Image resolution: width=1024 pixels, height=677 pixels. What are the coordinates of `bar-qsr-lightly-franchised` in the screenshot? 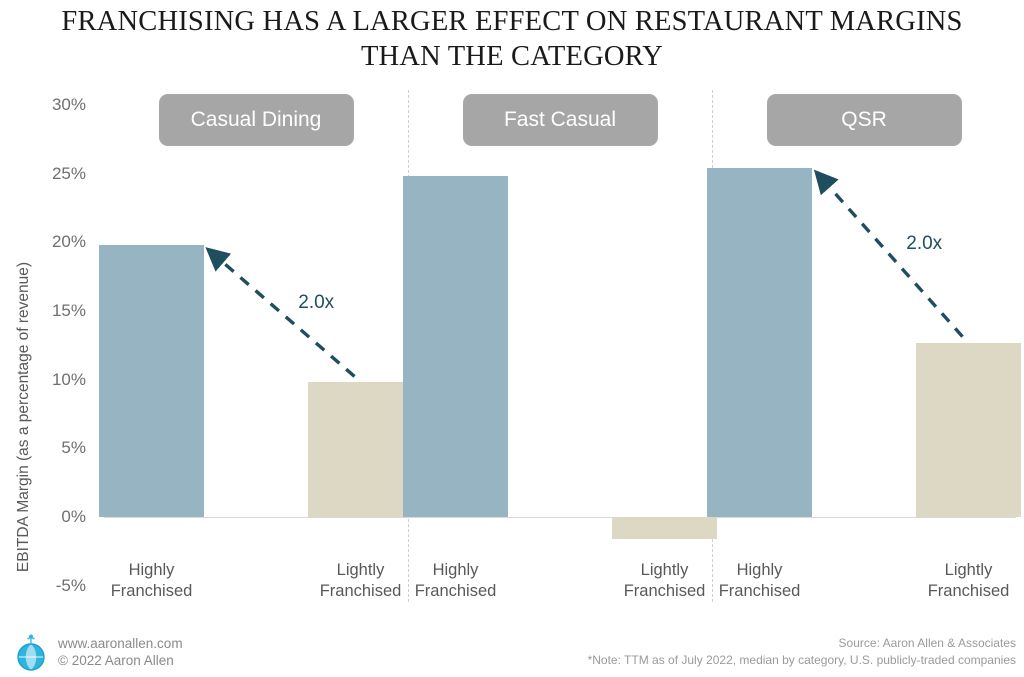 It's located at (968, 429).